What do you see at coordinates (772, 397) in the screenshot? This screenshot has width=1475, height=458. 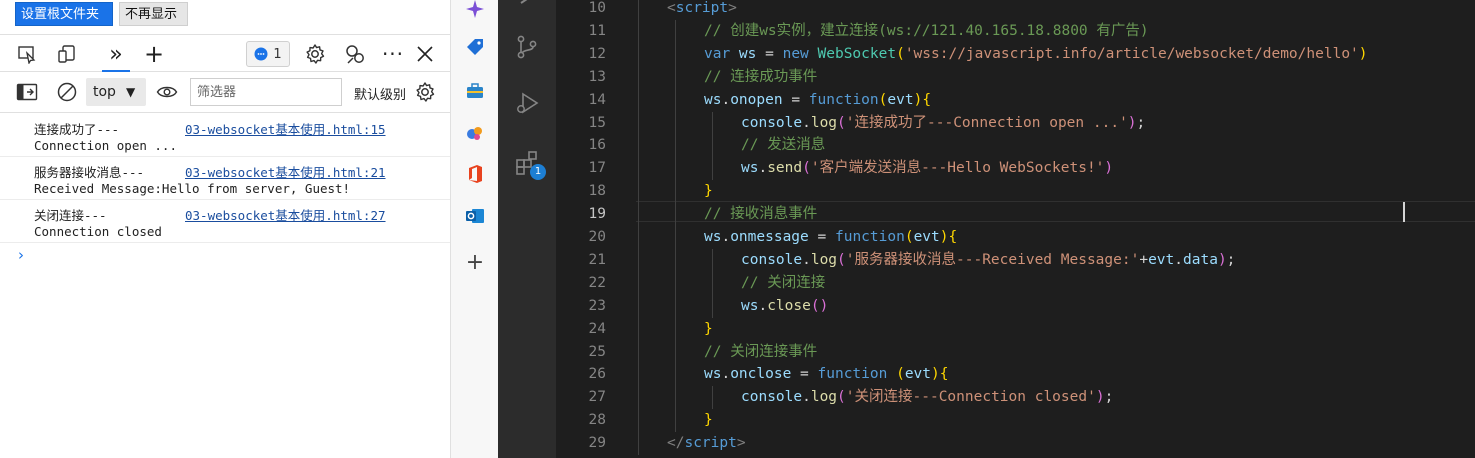 I see `code-token: console` at bounding box center [772, 397].